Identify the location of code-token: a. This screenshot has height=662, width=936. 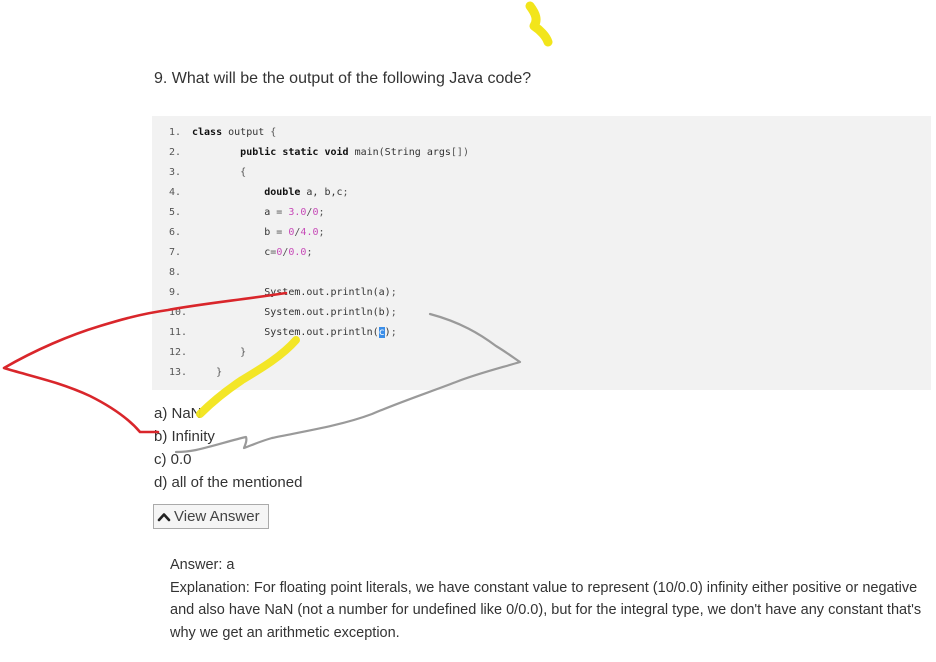
(234, 212).